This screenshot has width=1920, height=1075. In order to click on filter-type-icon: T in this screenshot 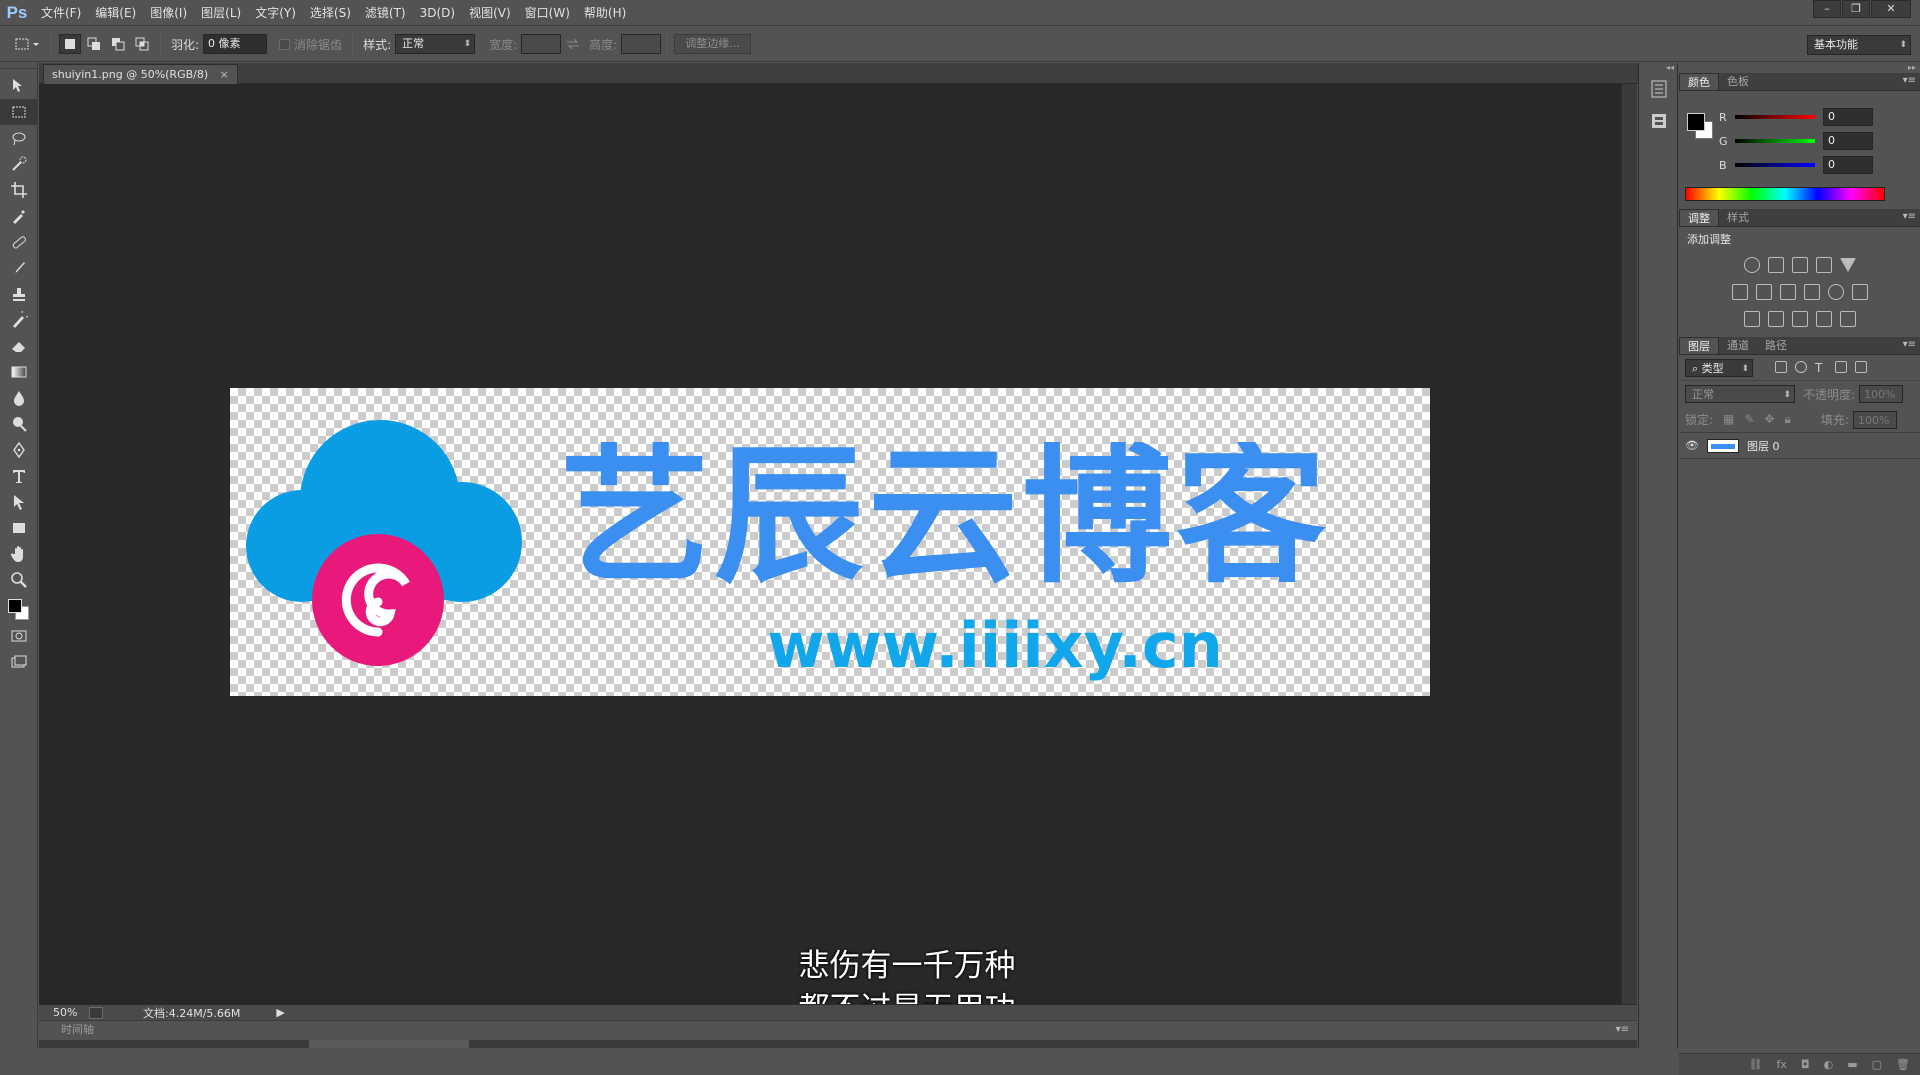, I will do `click(1821, 368)`.